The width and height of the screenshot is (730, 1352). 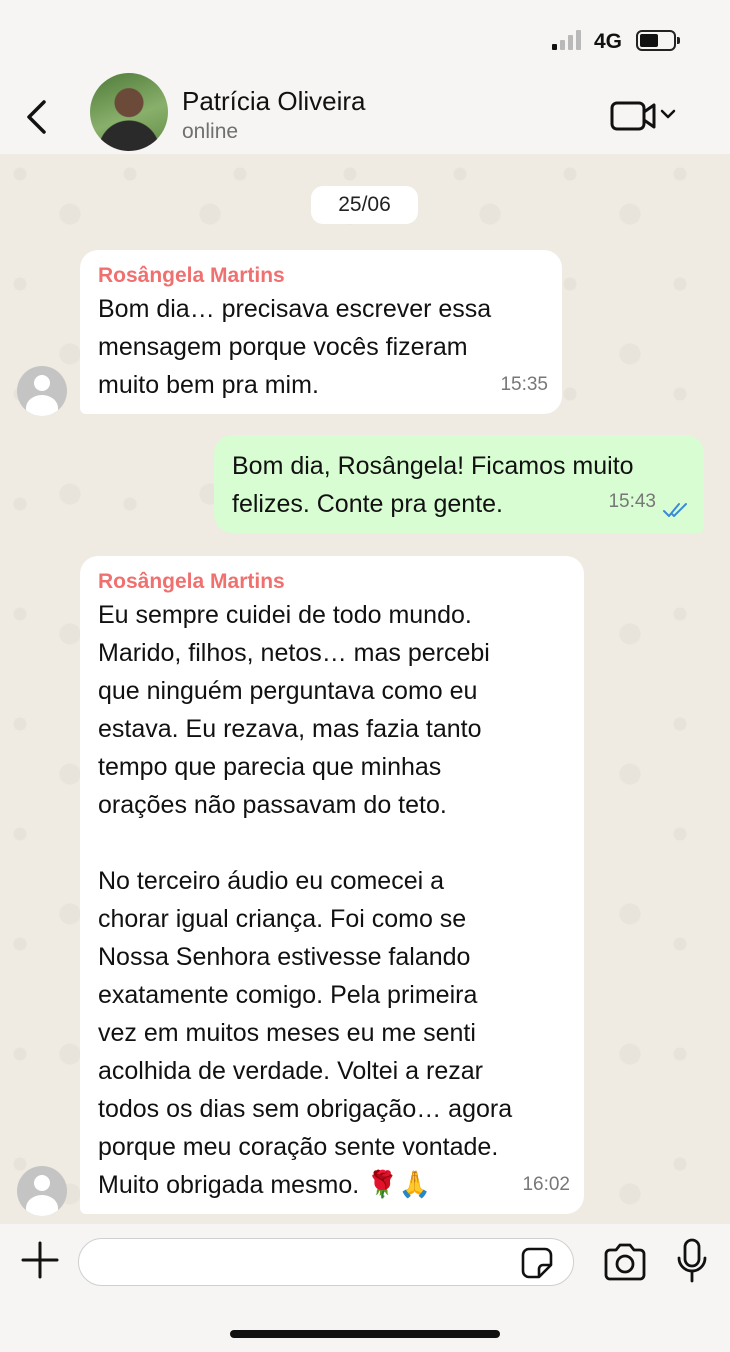 I want to click on camera-icon, so click(x=625, y=1262).